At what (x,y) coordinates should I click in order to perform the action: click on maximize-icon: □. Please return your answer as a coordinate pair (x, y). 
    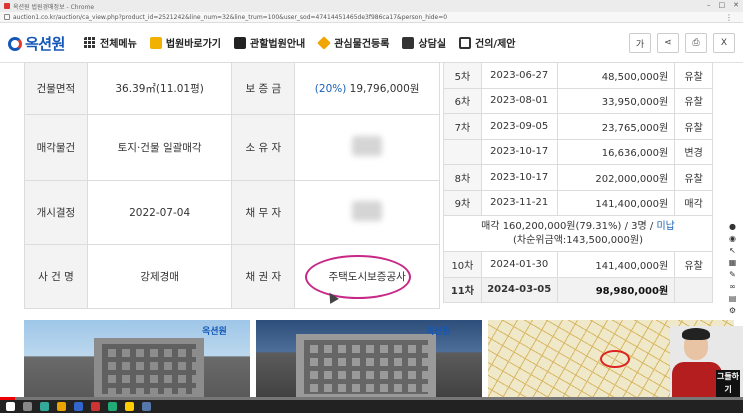
    Looking at the image, I should click on (722, 5).